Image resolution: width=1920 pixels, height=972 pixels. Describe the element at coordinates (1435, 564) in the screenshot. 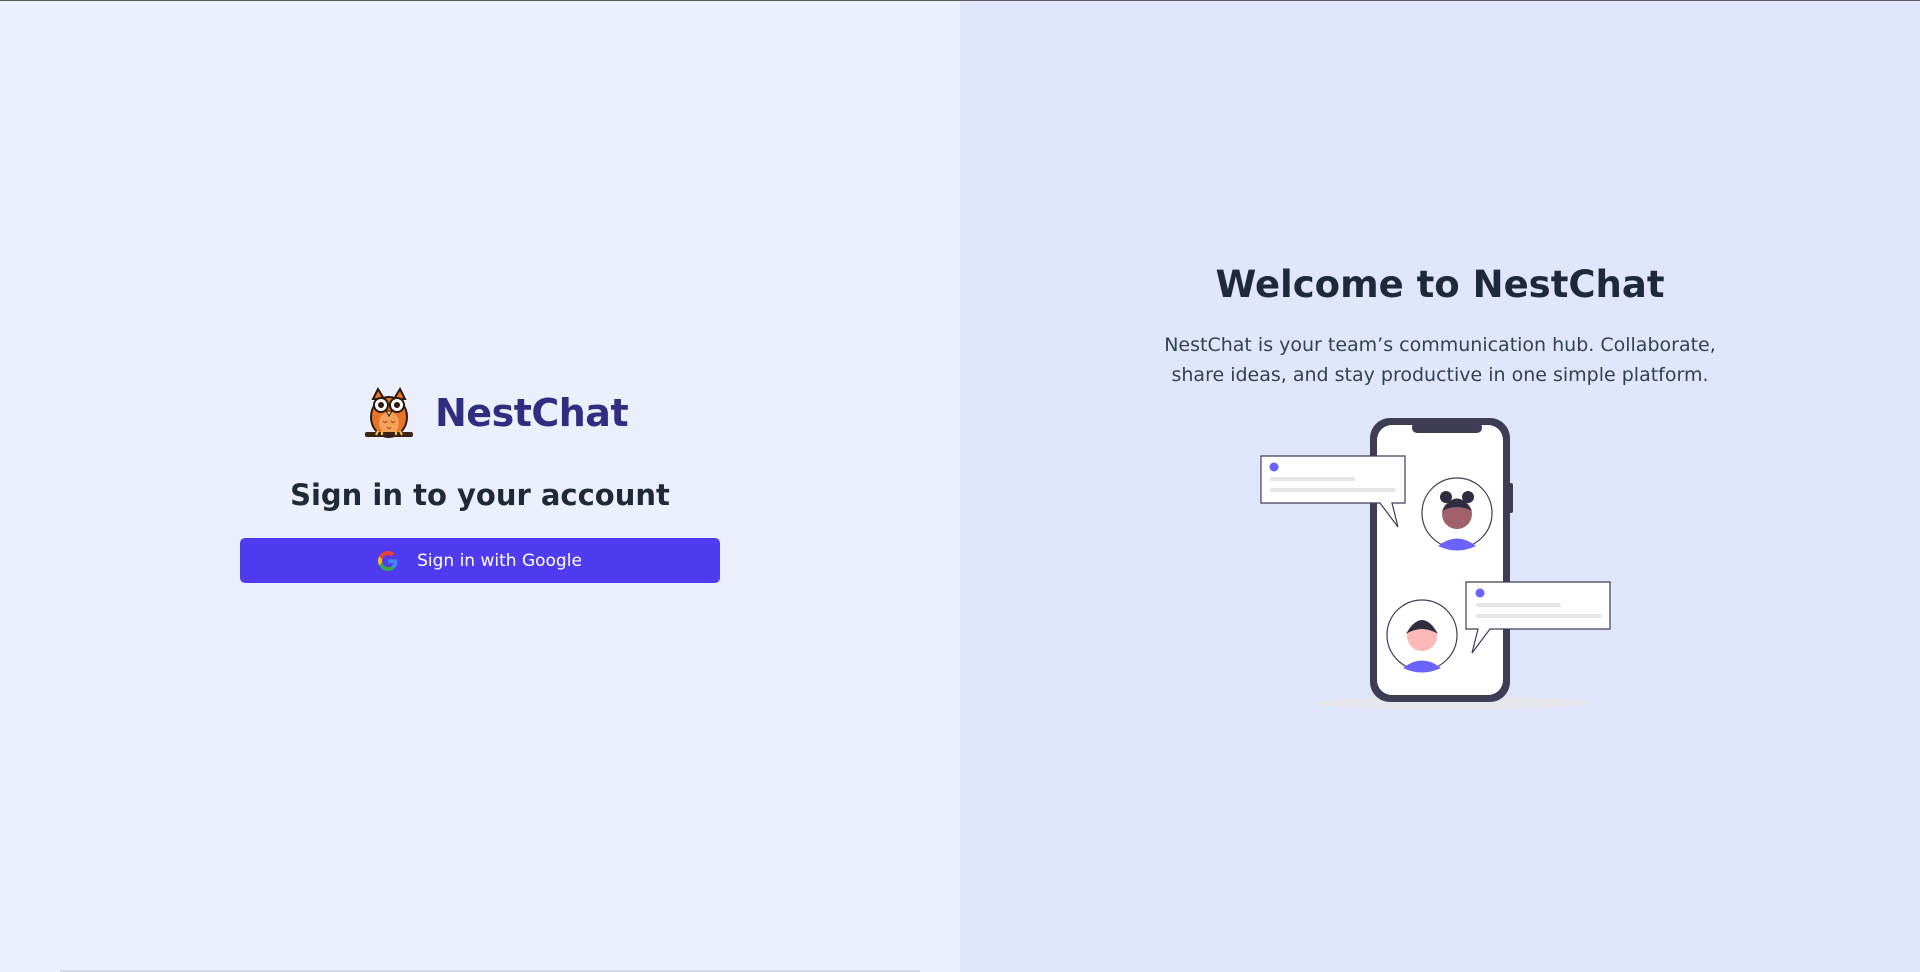

I see `phone-chat-illustration` at that location.